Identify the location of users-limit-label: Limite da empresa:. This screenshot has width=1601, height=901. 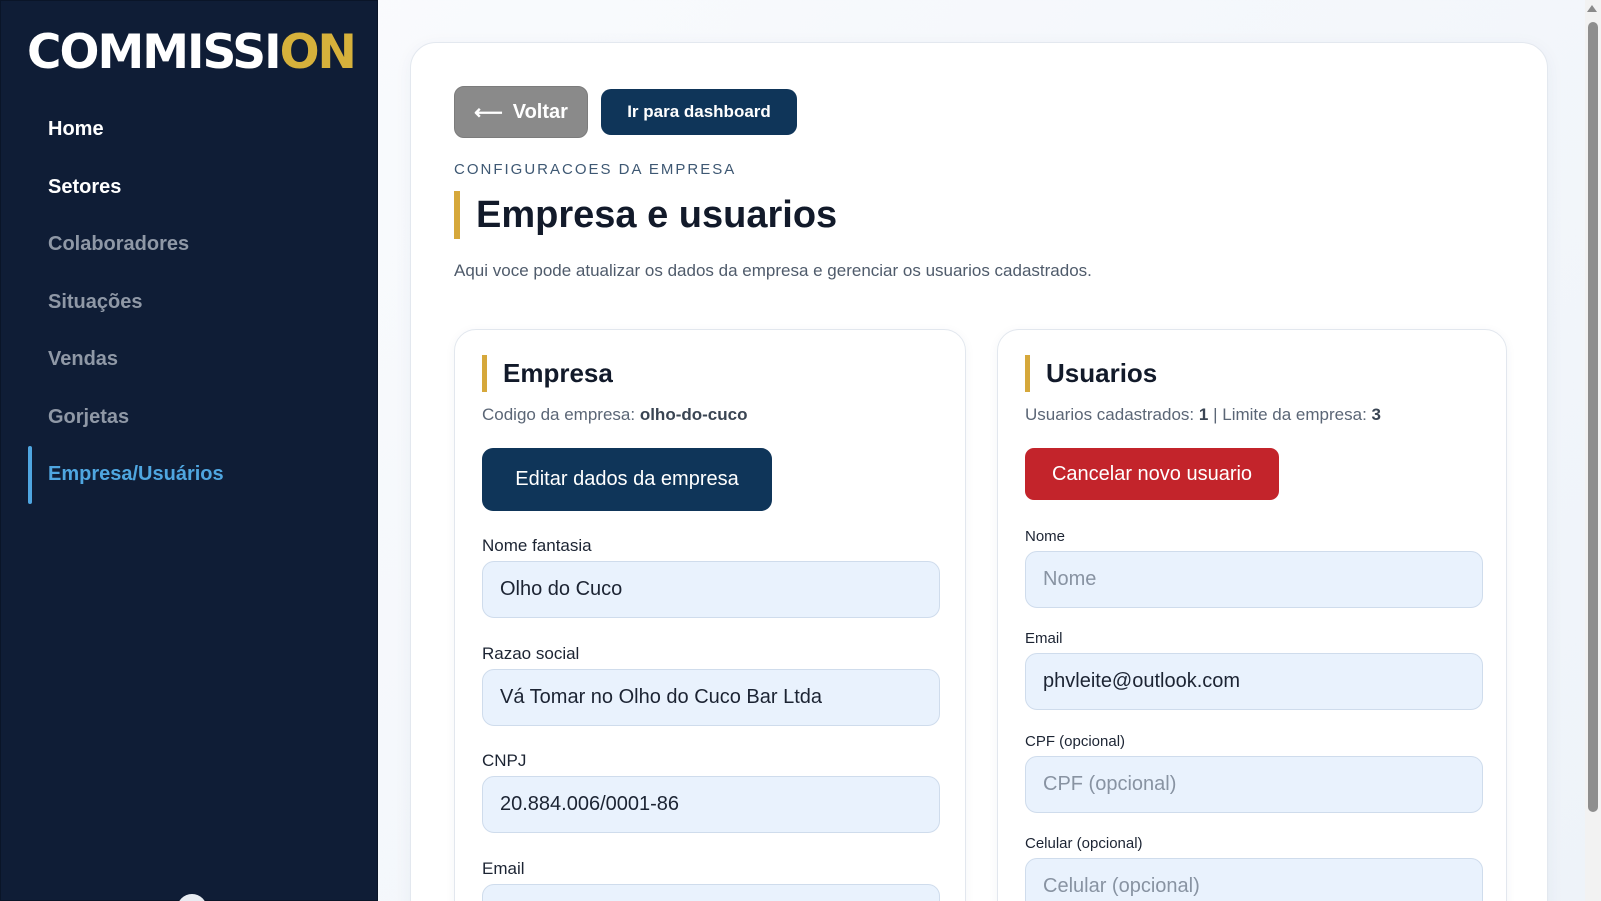
(1294, 414).